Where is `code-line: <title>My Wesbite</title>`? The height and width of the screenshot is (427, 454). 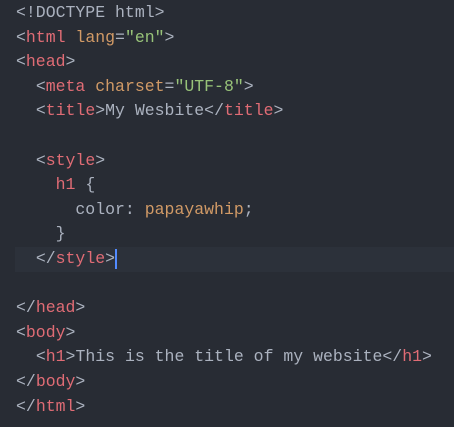
code-line: <title>My Wesbite</title> is located at coordinates (227, 111).